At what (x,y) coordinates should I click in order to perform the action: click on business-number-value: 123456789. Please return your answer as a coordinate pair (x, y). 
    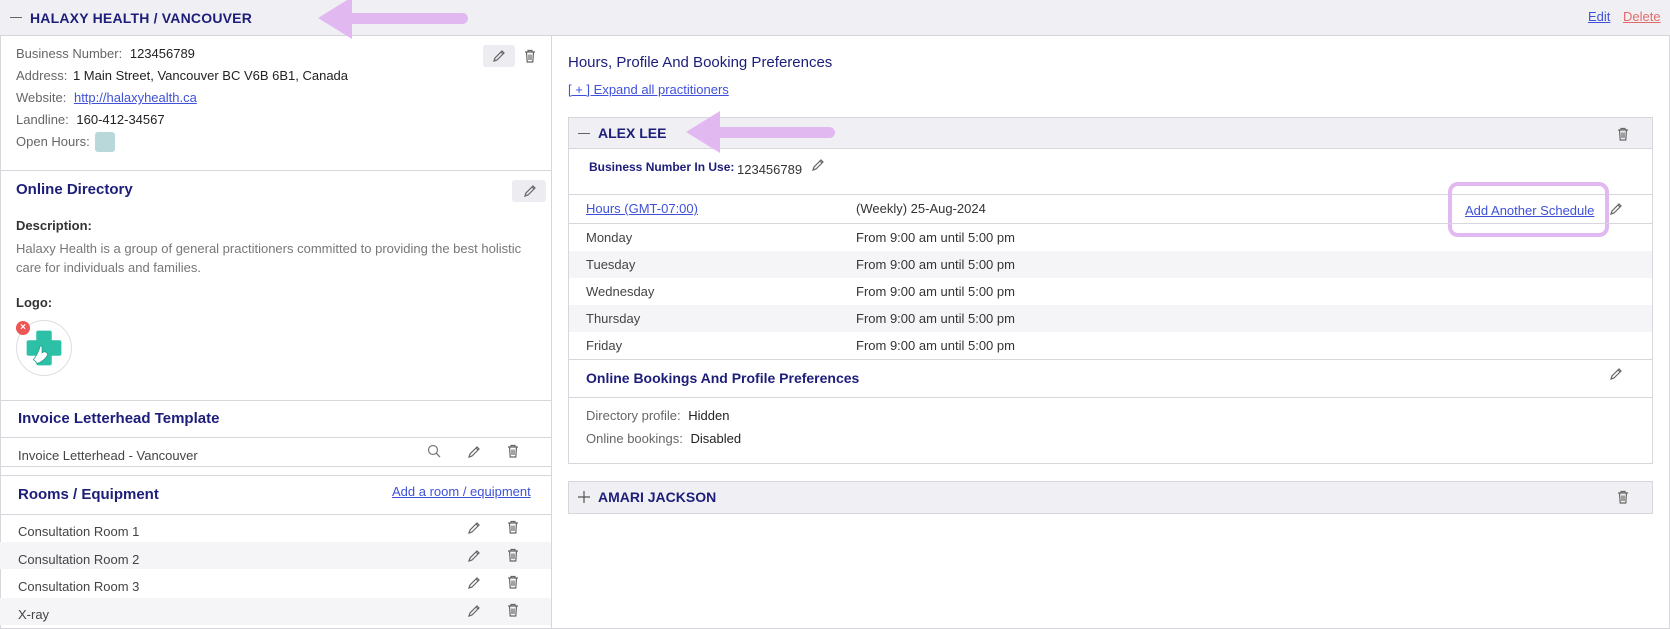
    Looking at the image, I should click on (162, 53).